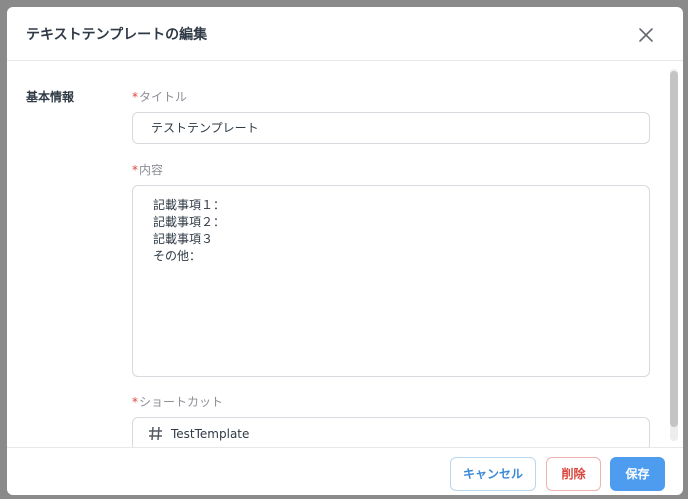  What do you see at coordinates (151, 170) in the screenshot?
I see `content-label-text: 内容` at bounding box center [151, 170].